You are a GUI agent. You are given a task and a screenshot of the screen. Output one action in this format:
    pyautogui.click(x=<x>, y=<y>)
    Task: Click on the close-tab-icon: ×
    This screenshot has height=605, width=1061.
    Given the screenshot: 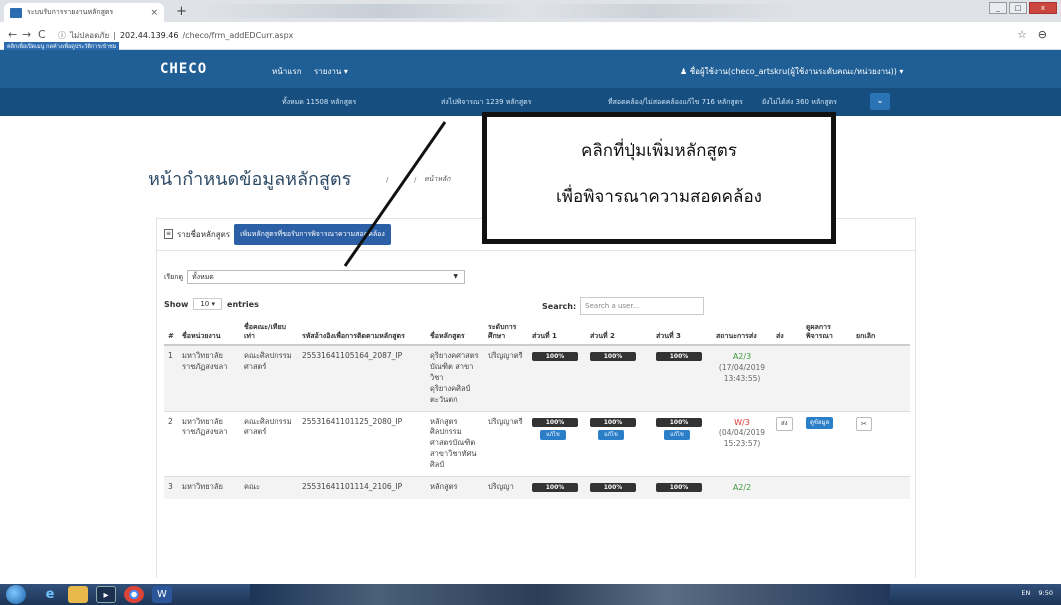 What is the action you would take?
    pyautogui.click(x=154, y=13)
    